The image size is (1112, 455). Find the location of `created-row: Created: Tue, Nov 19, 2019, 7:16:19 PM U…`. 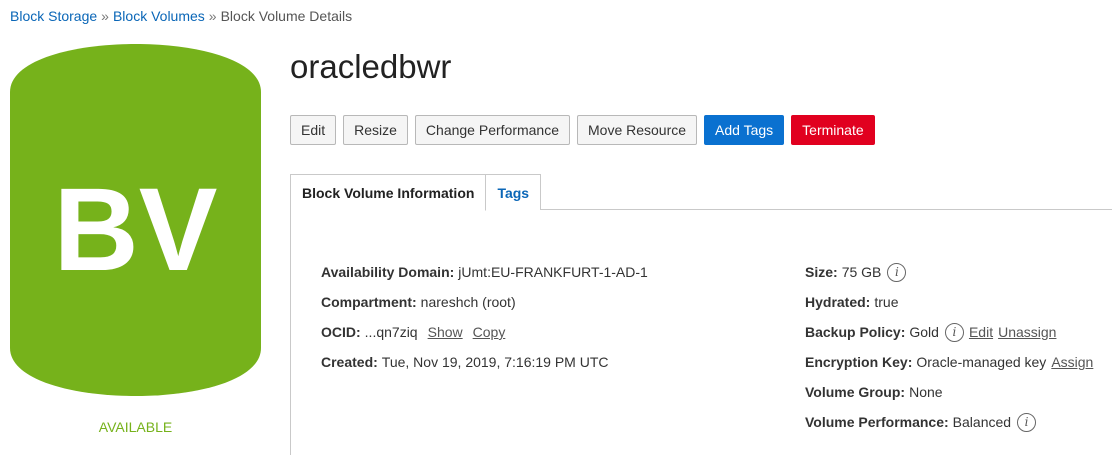

created-row: Created: Tue, Nov 19, 2019, 7:16:19 PM U… is located at coordinates (484, 362).